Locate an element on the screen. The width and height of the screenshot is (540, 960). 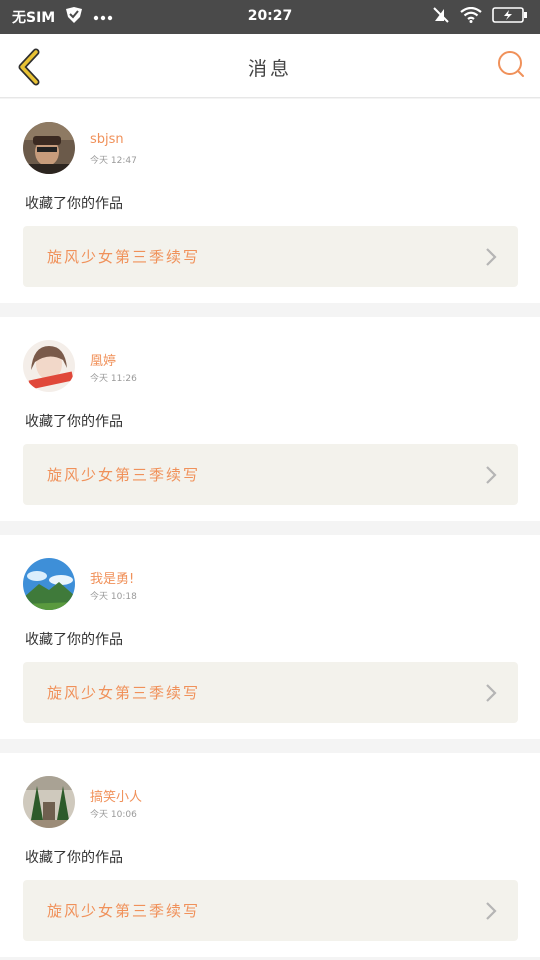
username: sbjsn is located at coordinates (107, 139).